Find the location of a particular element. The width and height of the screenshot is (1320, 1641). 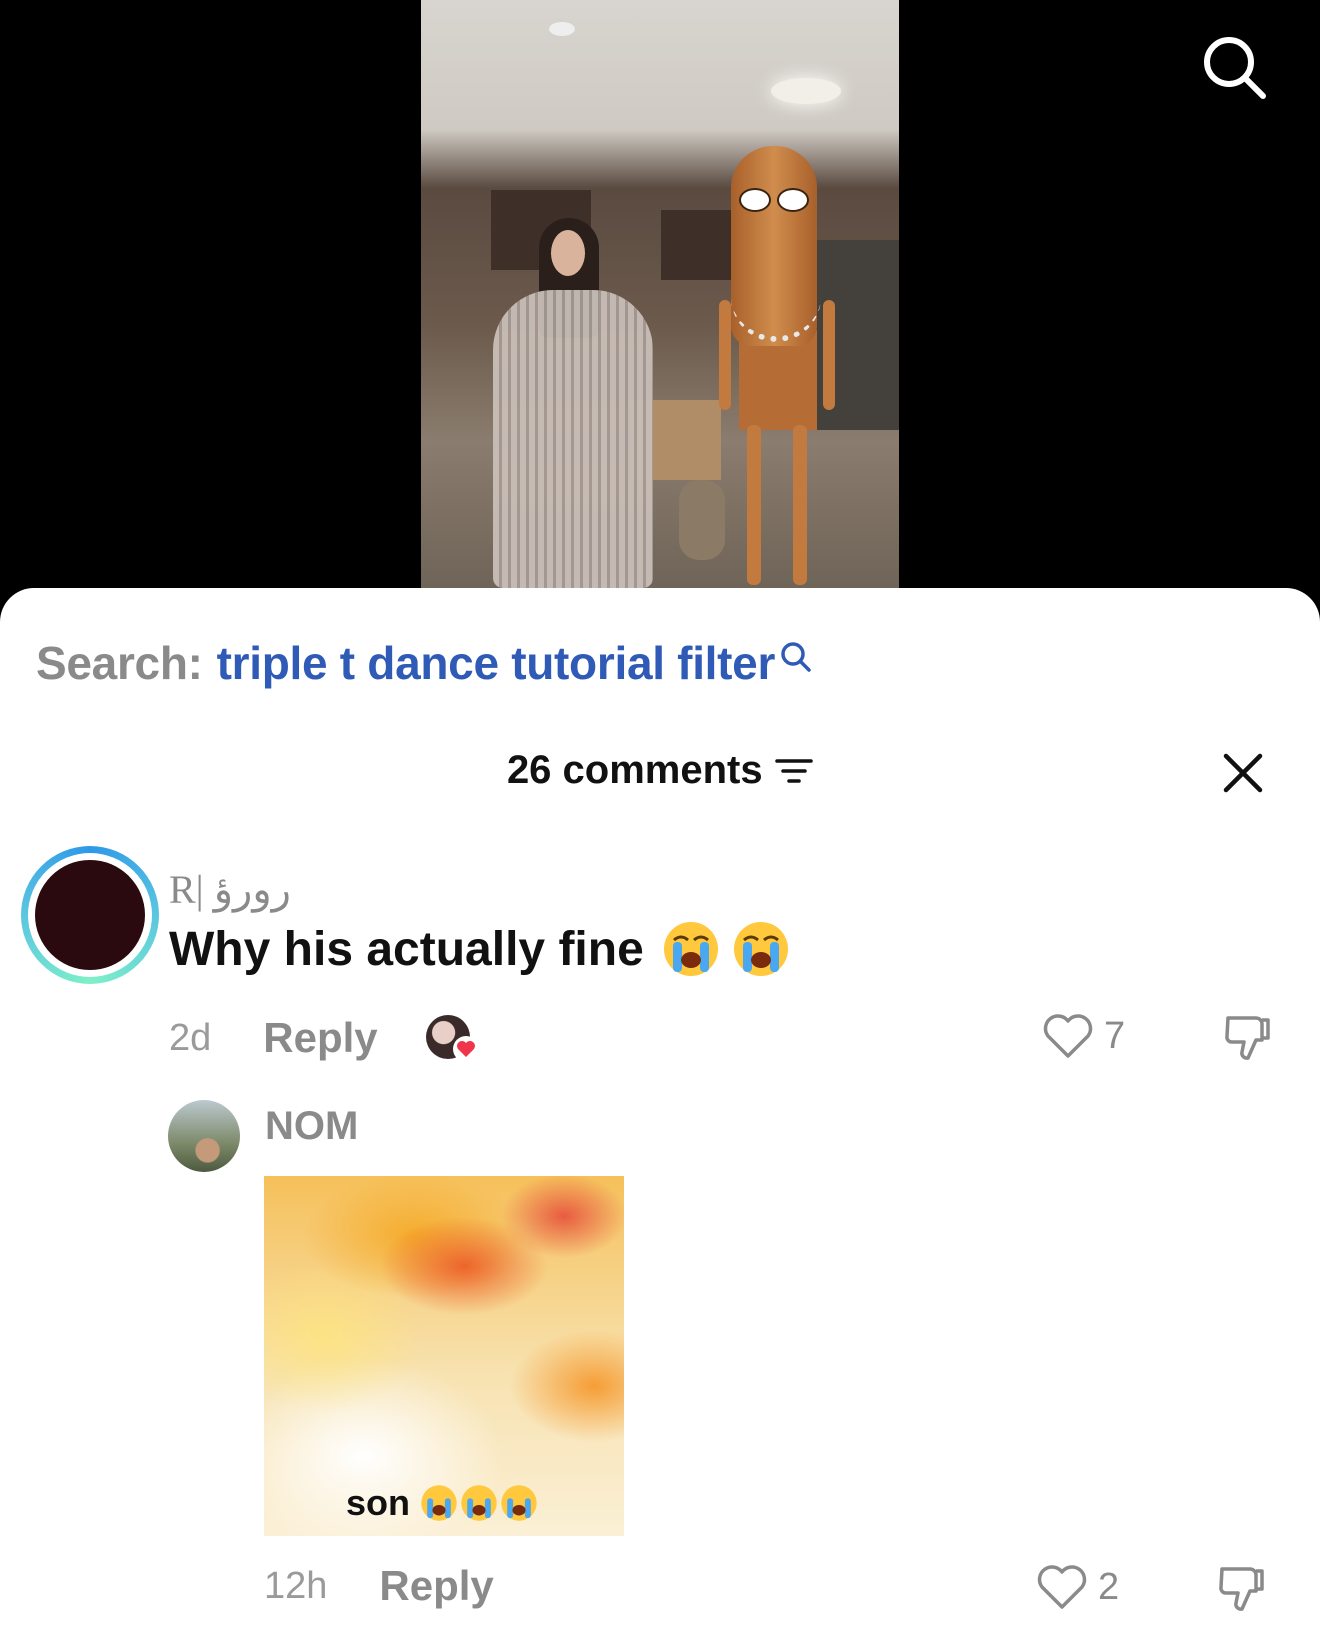

search-suggestion-term: triple t dance tutorial filter is located at coordinates (496, 663).